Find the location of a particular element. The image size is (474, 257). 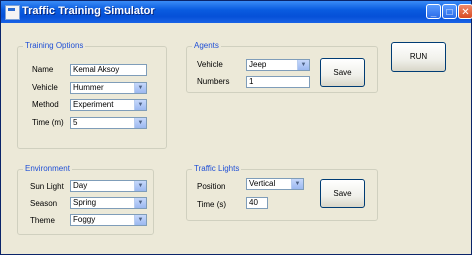

app-icon is located at coordinates (12, 12).